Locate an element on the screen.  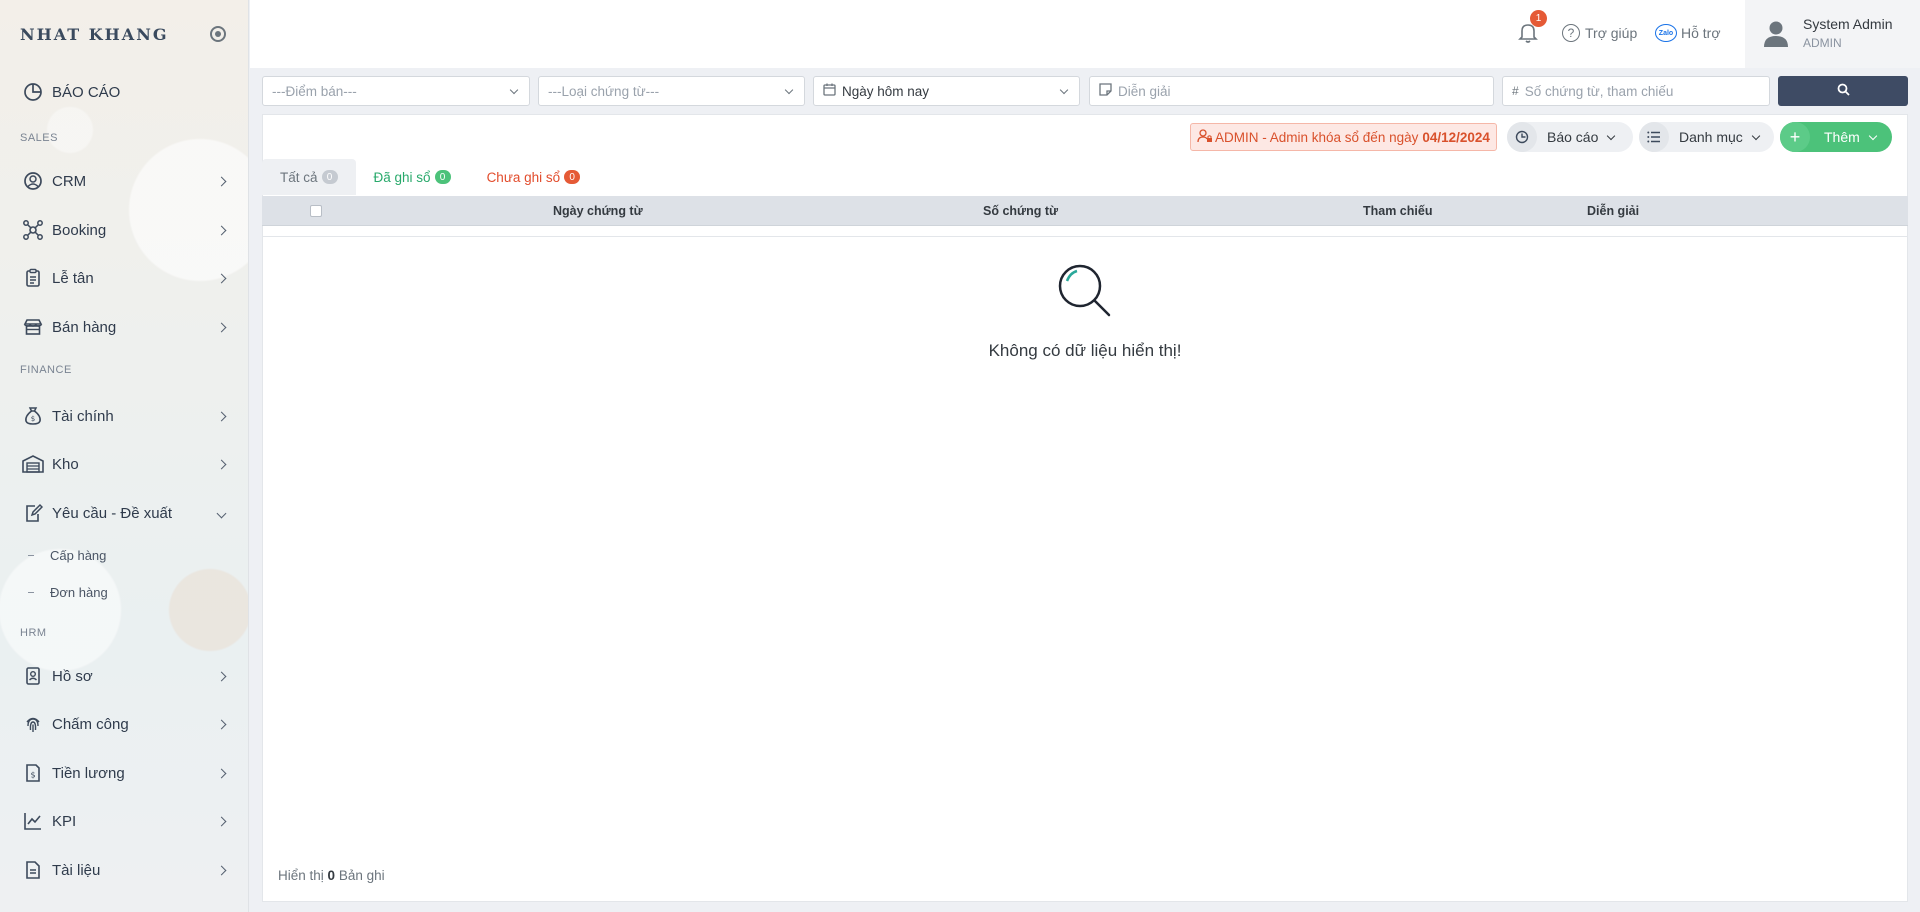
money-bag-icon: $ is located at coordinates (33, 416).